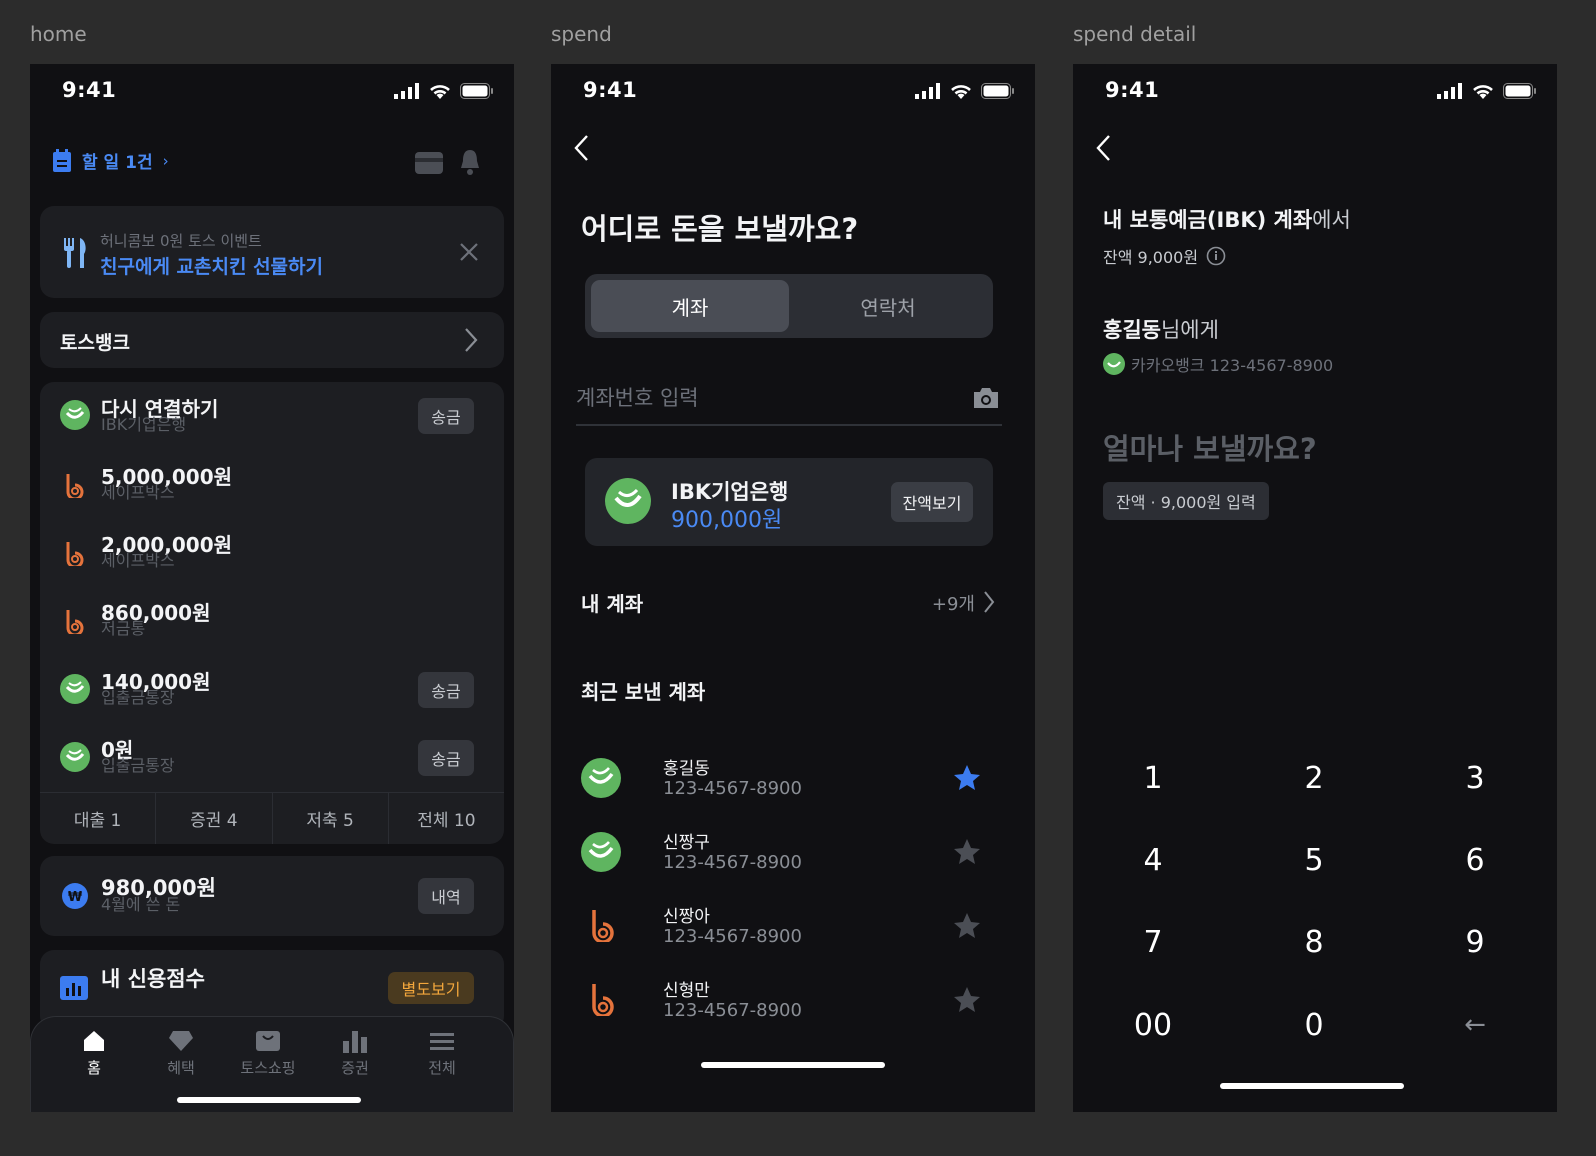 The height and width of the screenshot is (1156, 1596). Describe the element at coordinates (268, 1068) in the screenshot. I see `tab-label: 토스쇼핑` at that location.